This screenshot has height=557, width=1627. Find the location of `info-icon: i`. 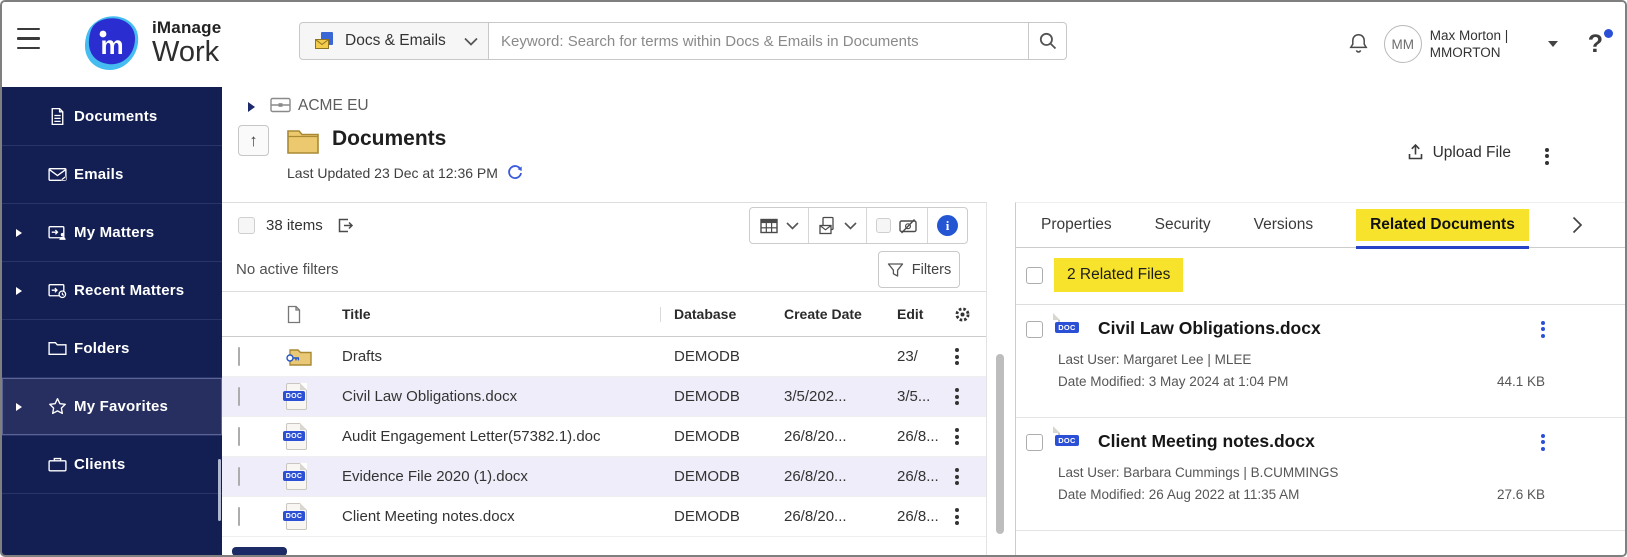

info-icon: i is located at coordinates (947, 225).